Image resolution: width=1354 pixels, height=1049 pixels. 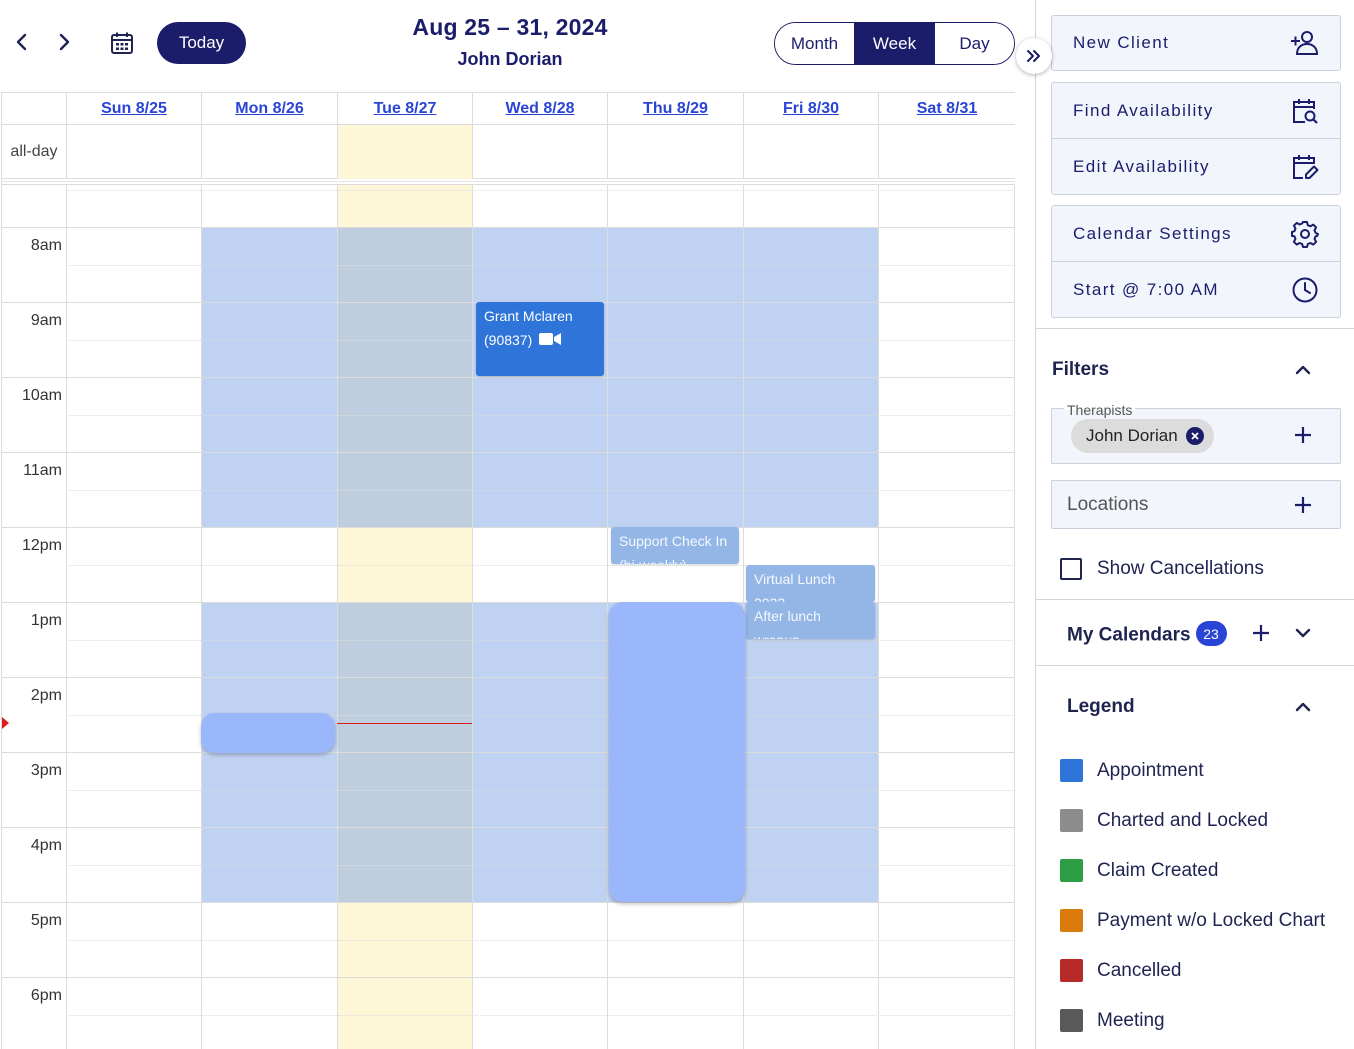 What do you see at coordinates (1196, 43) in the screenshot?
I see `new-client-button: New Client` at bounding box center [1196, 43].